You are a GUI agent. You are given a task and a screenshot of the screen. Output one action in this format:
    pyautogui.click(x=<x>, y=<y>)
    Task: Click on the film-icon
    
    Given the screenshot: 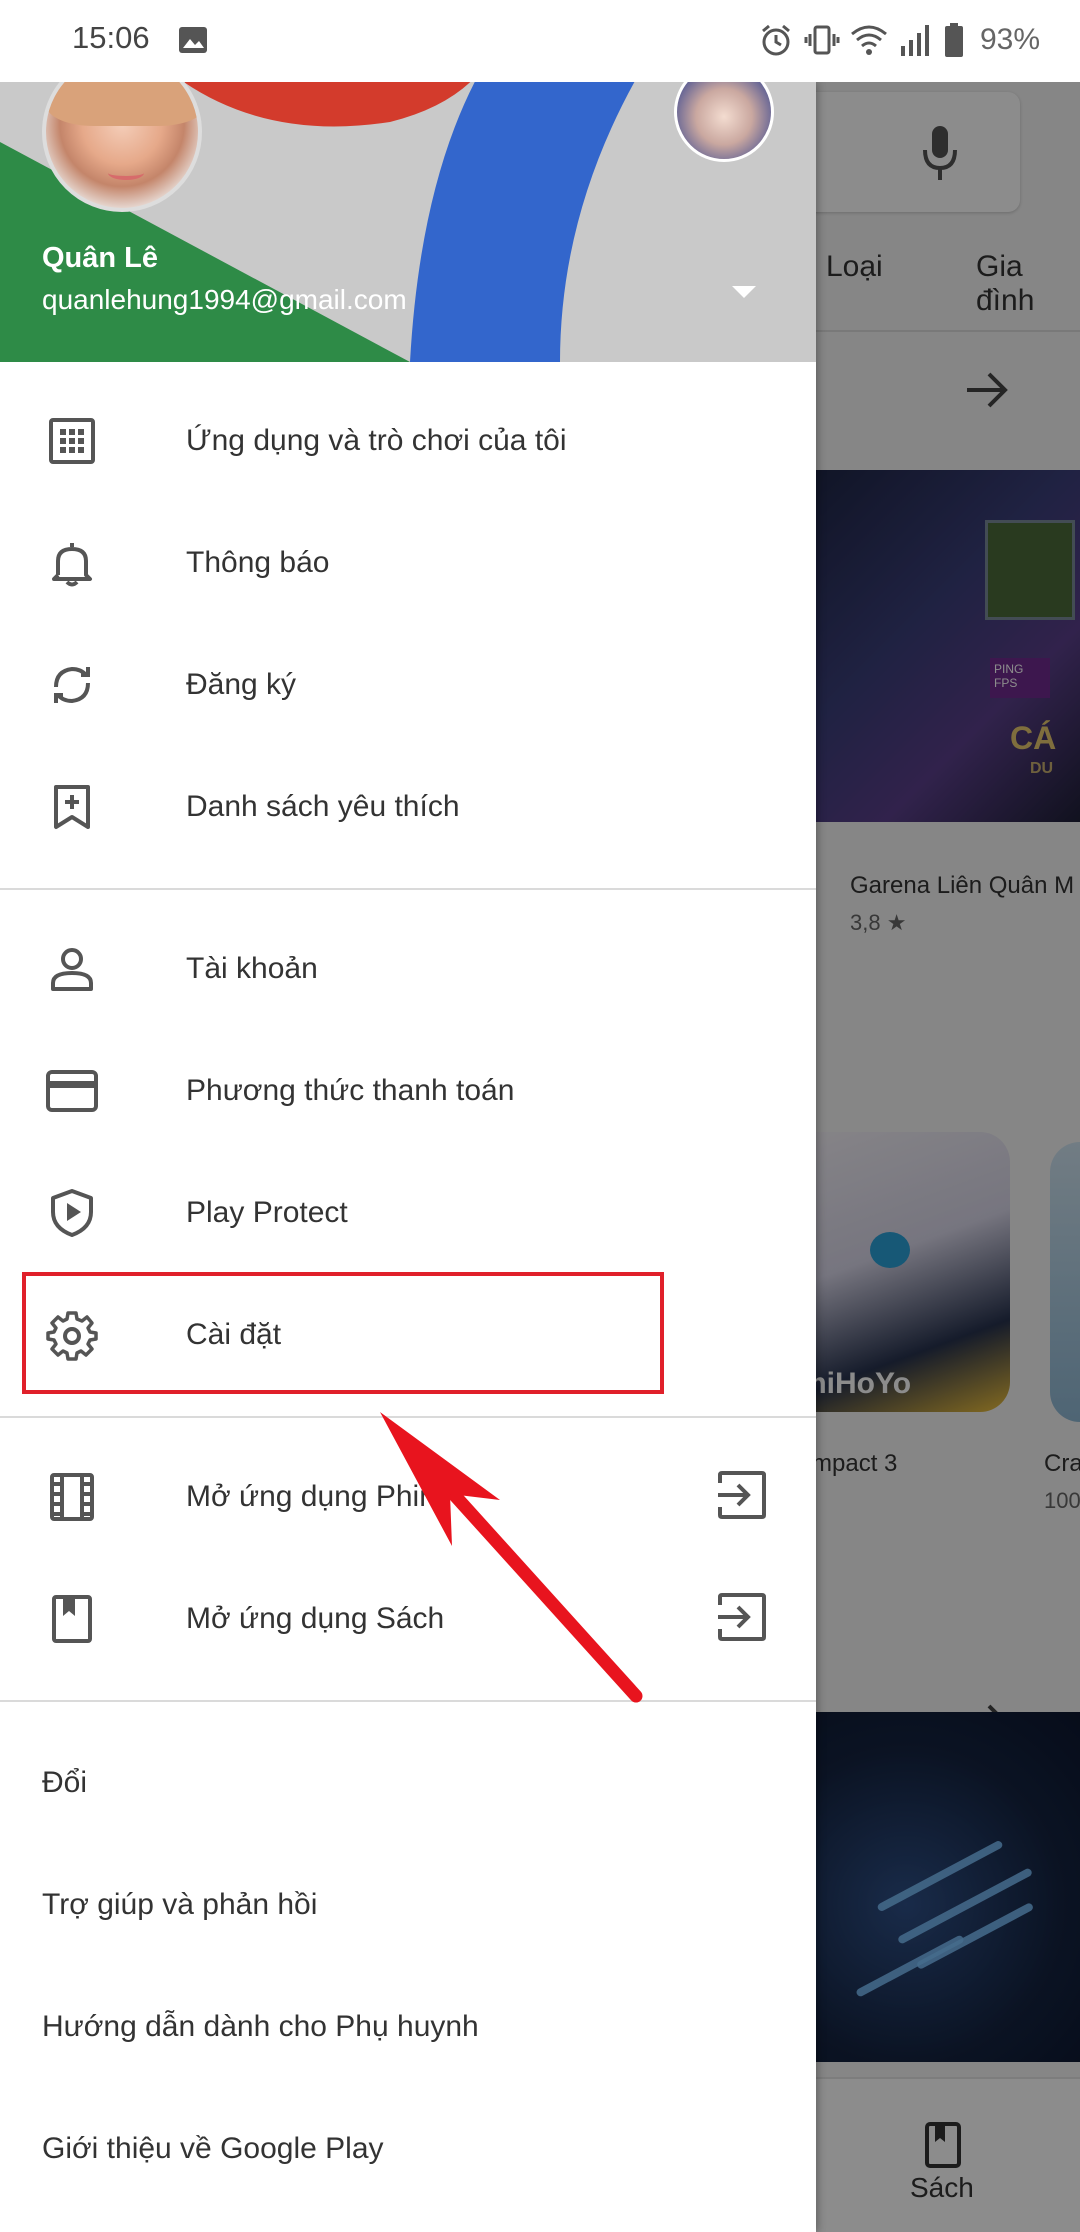 What is the action you would take?
    pyautogui.click(x=72, y=1497)
    